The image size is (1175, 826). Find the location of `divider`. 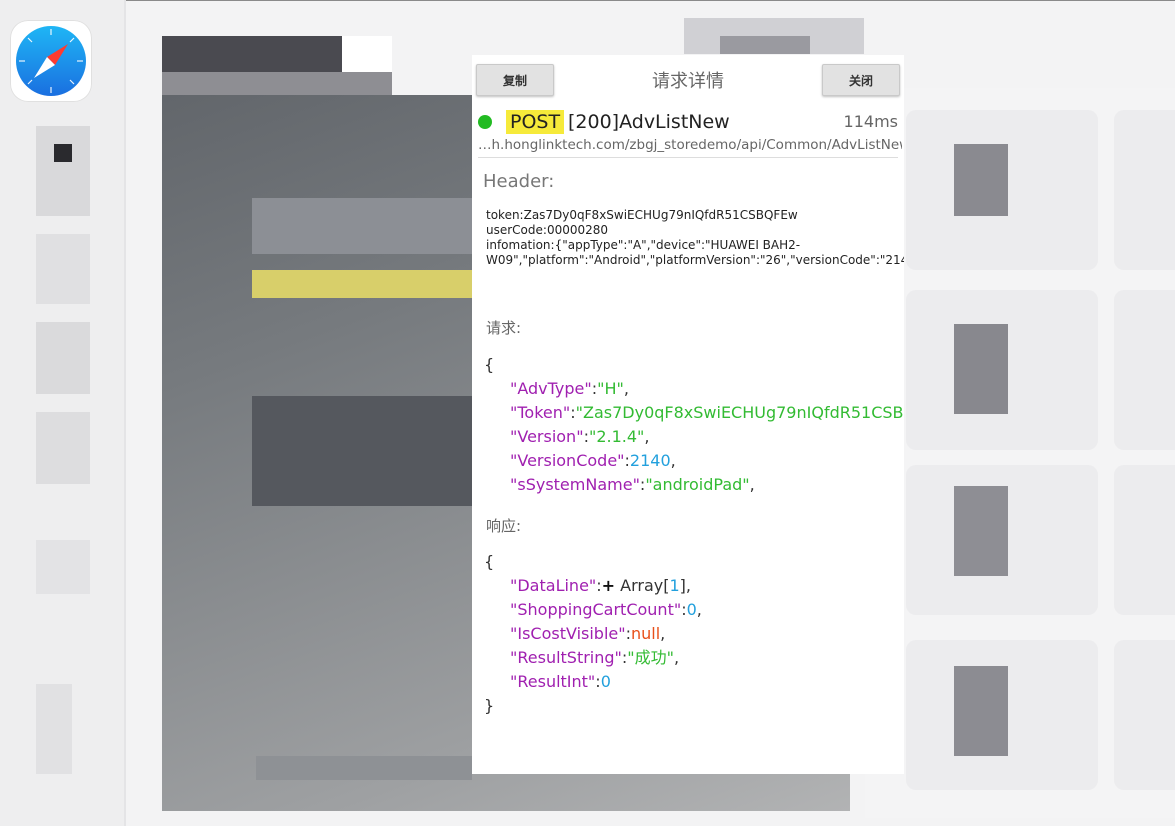

divider is located at coordinates (688, 157).